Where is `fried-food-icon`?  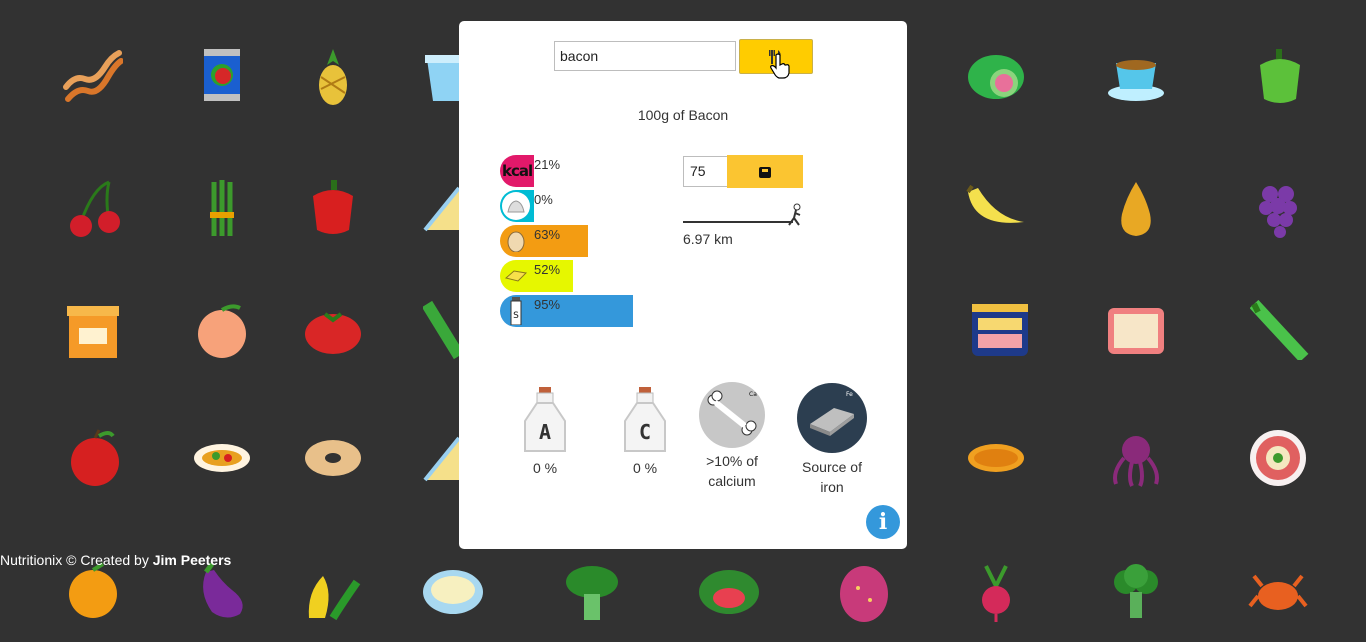
fried-food-icon is located at coordinates (996, 458).